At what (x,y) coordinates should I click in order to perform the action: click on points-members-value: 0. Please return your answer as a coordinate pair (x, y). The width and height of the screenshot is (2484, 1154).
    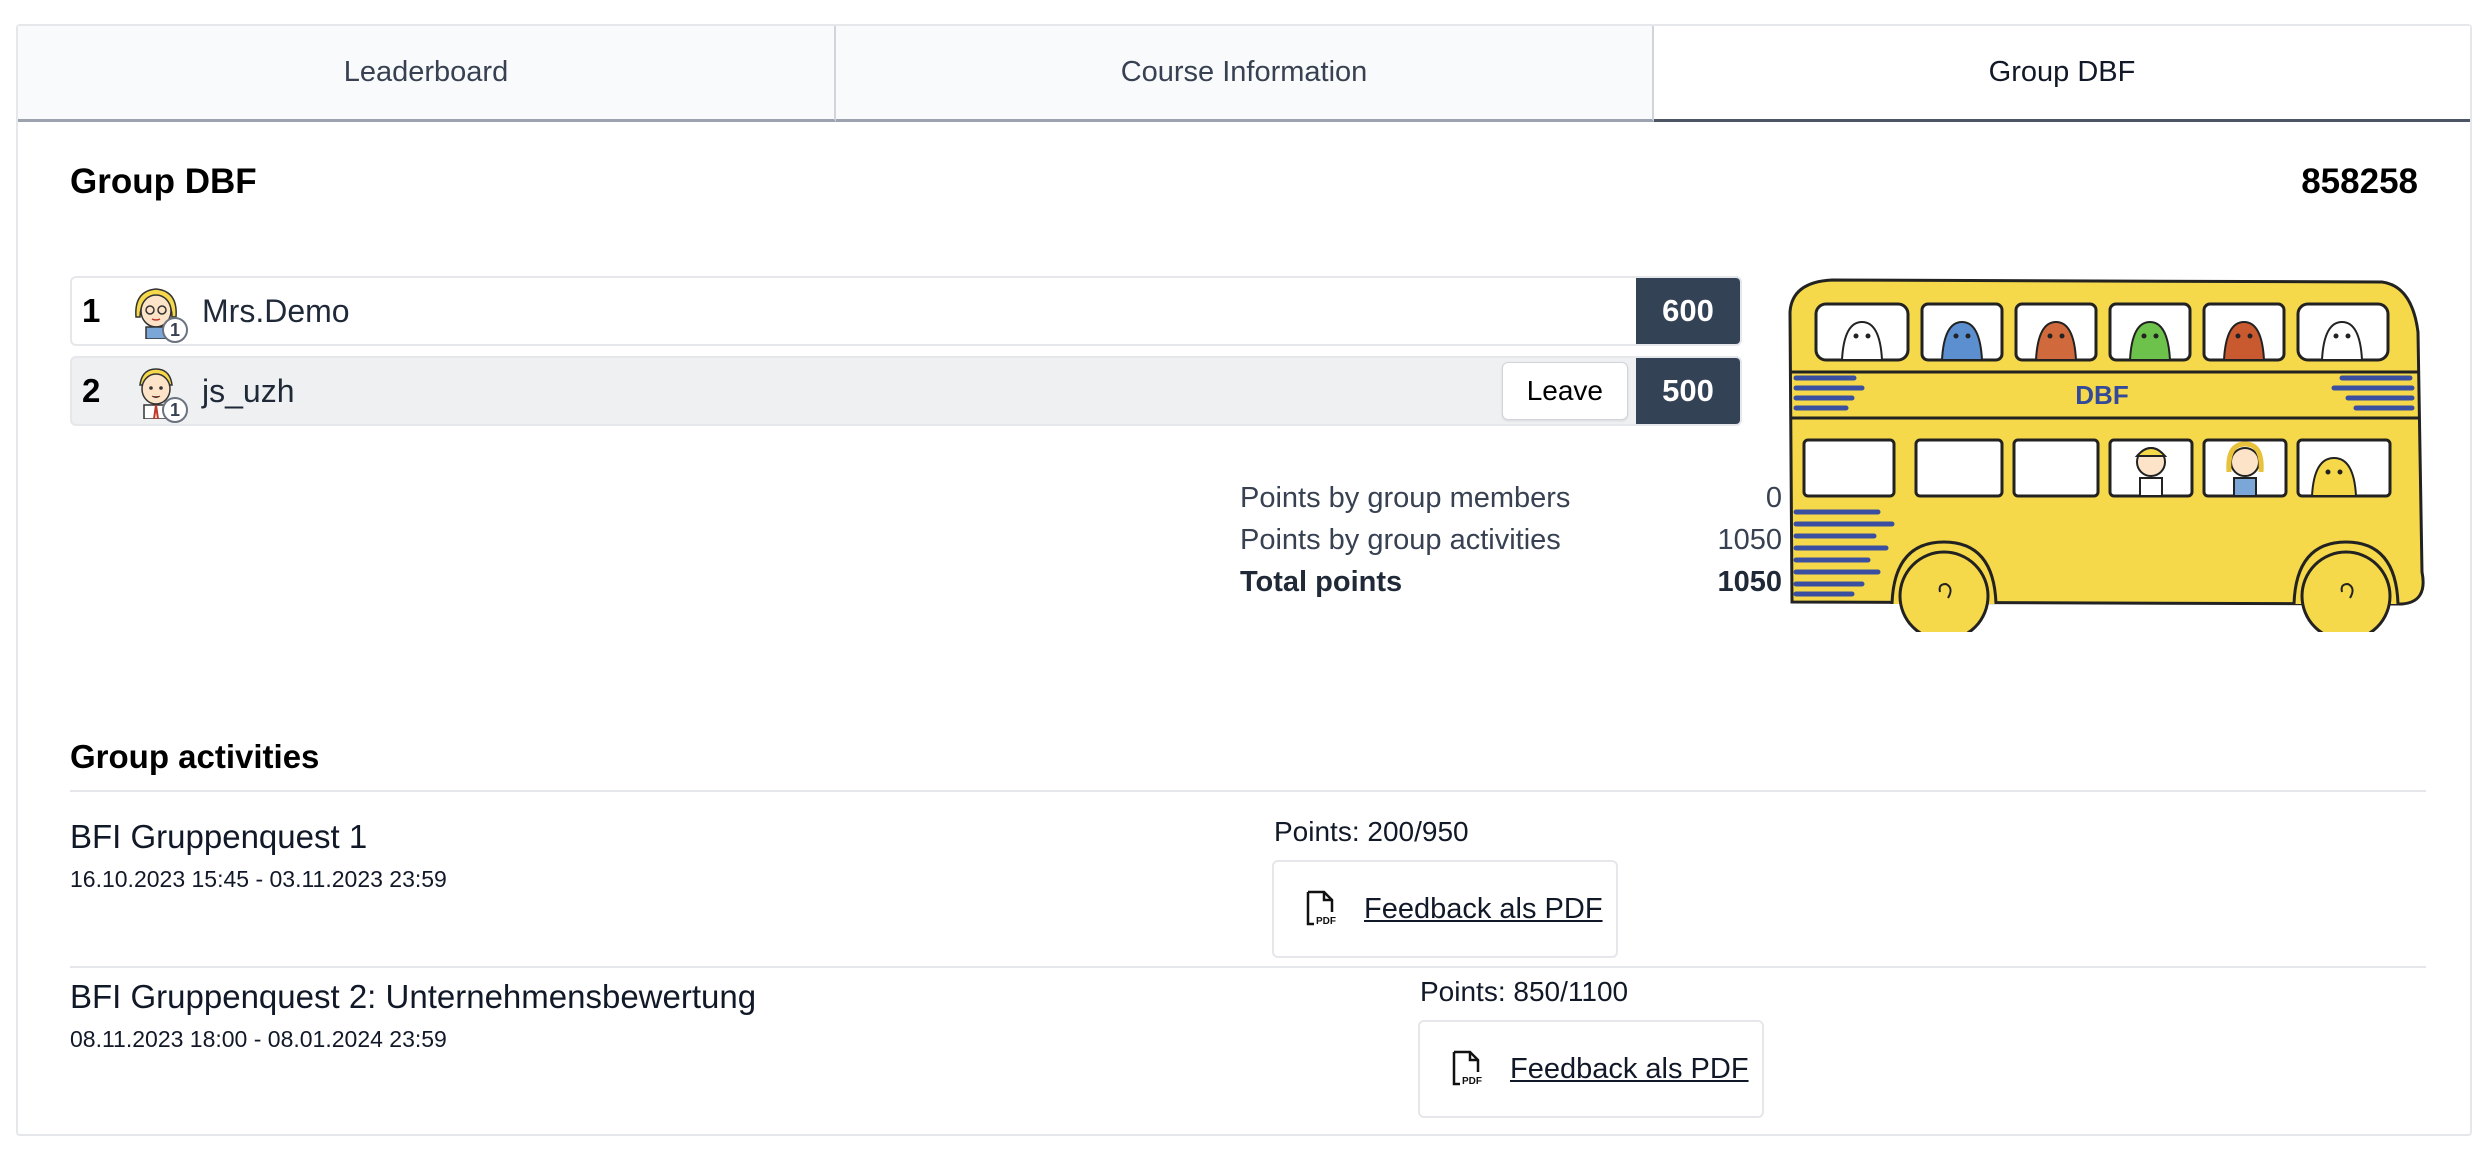
    Looking at the image, I should click on (1773, 498).